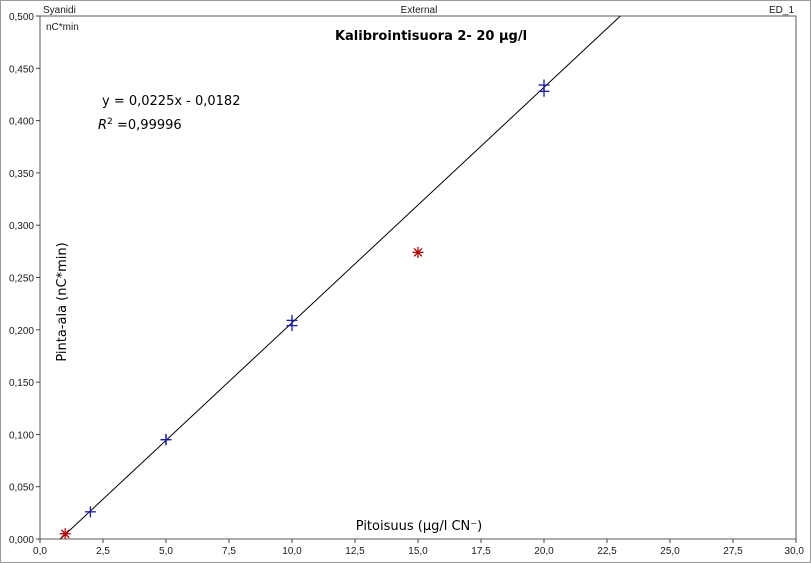 This screenshot has height=563, width=811. What do you see at coordinates (418, 551) in the screenshot?
I see `x-tick-label: 15,0` at bounding box center [418, 551].